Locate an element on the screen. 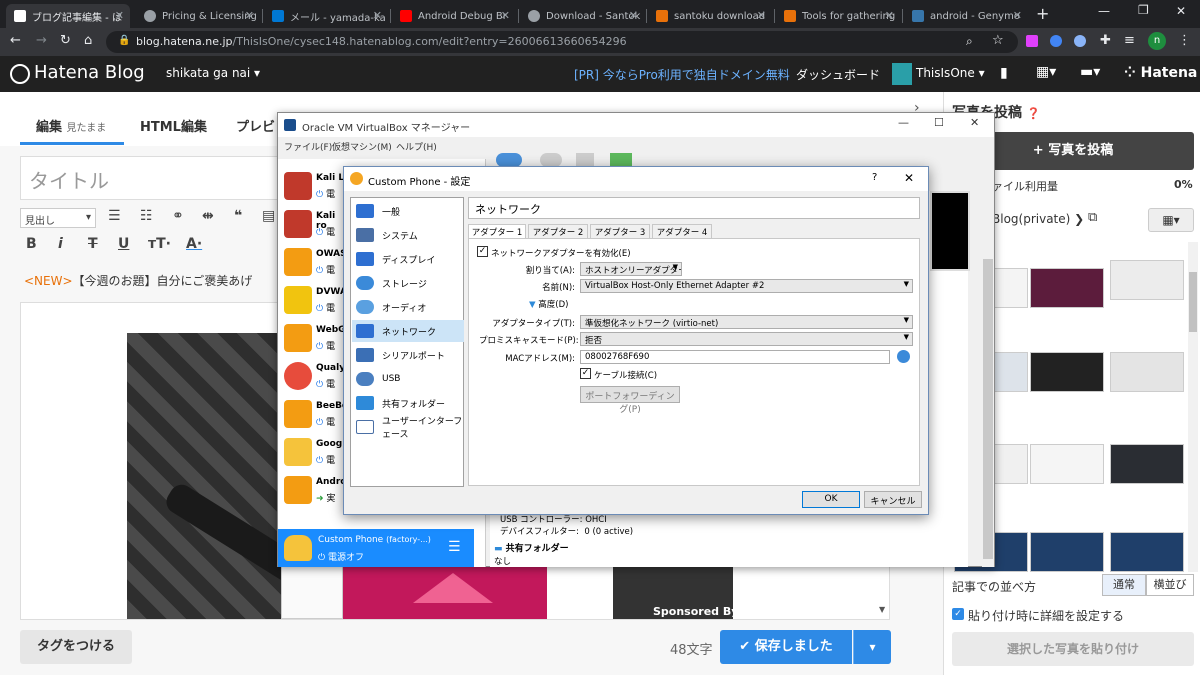  order-horizontal-button: 横並び is located at coordinates (1170, 585).